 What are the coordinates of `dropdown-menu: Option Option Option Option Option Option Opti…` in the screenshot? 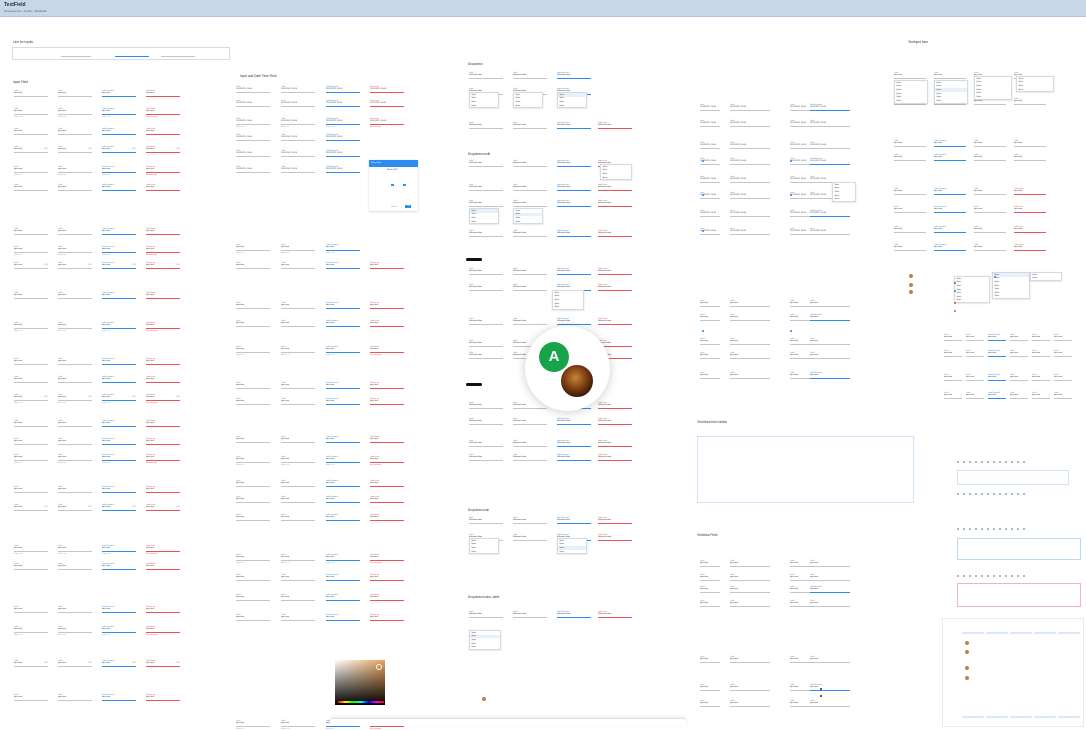 It's located at (1011, 286).